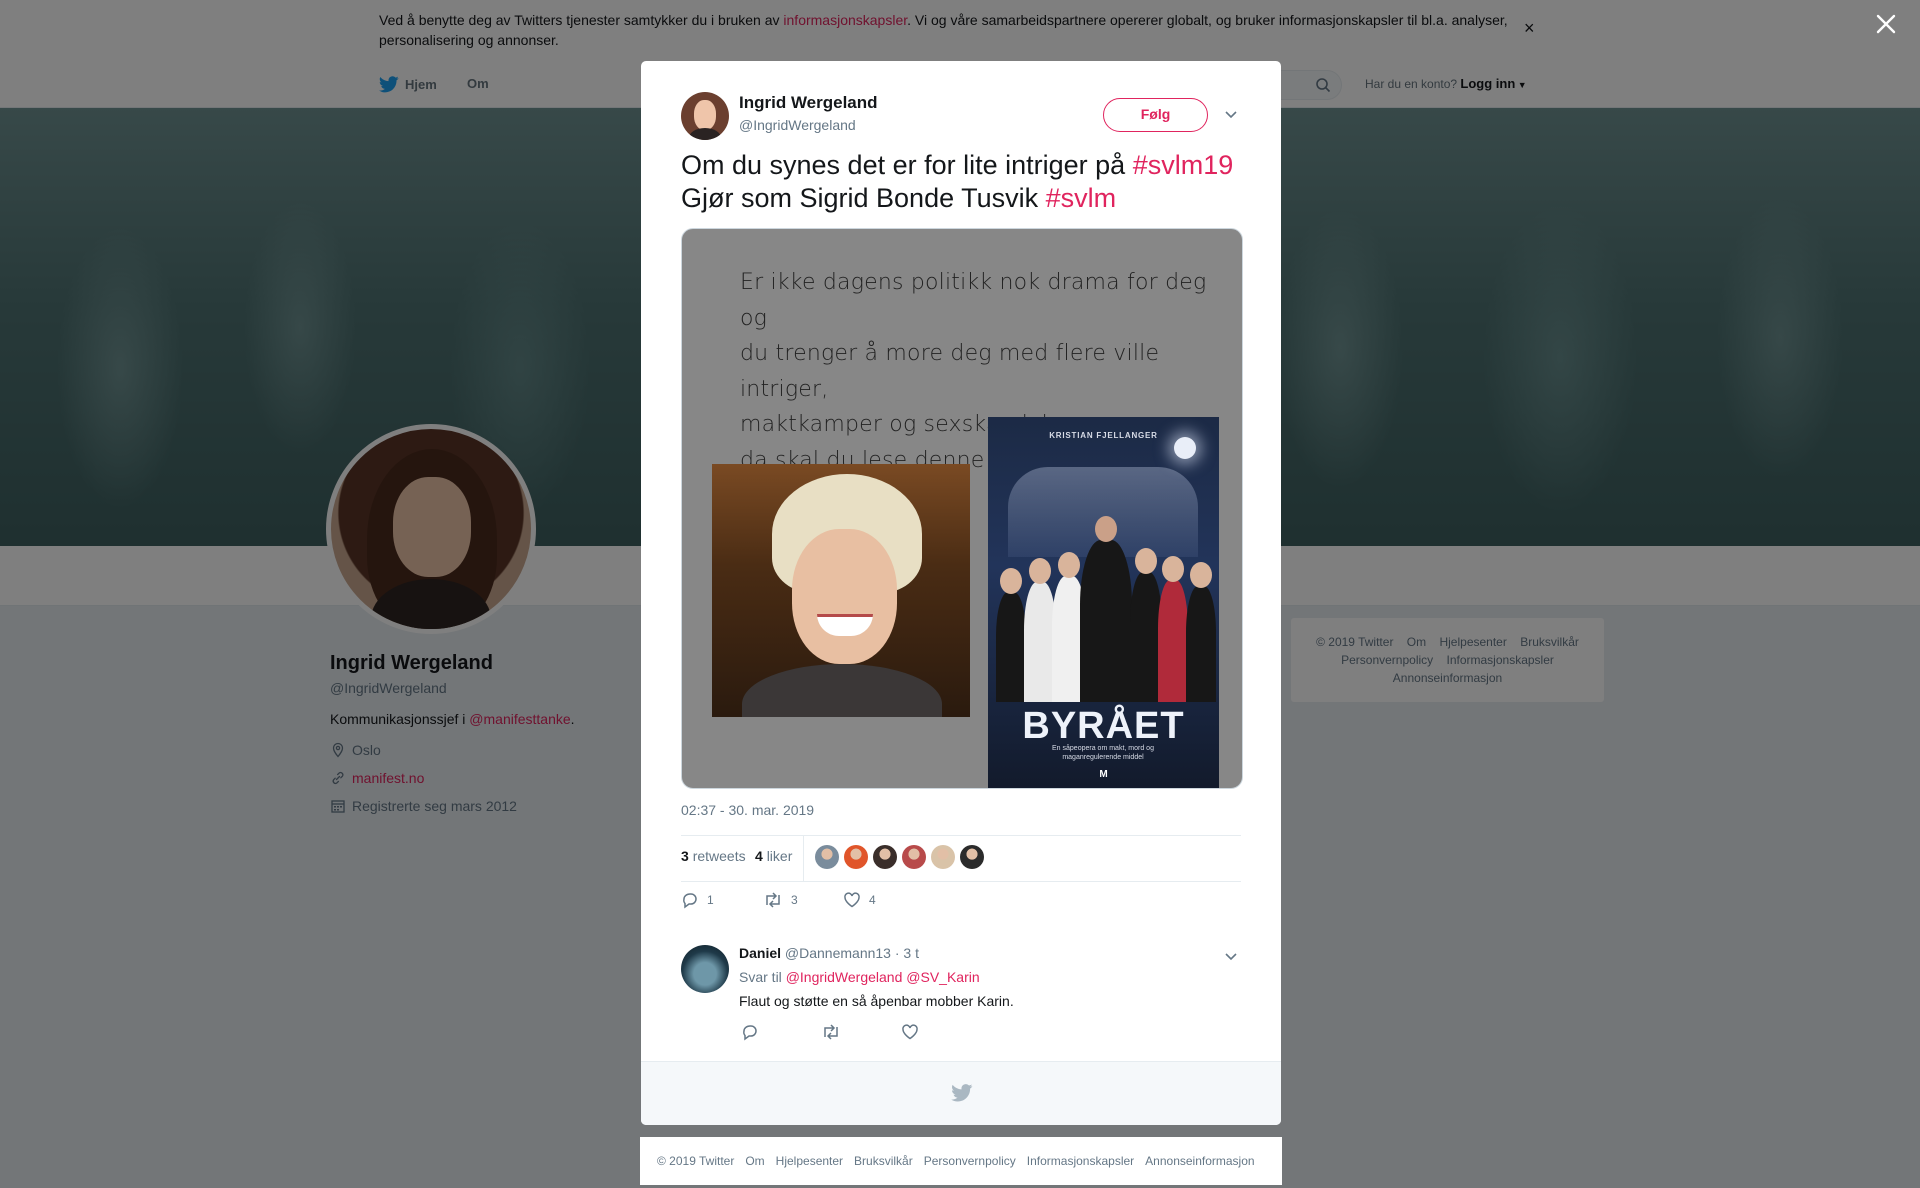 This screenshot has width=1920, height=1188. Describe the element at coordinates (685, 856) in the screenshot. I see `retweets-count: 3` at that location.